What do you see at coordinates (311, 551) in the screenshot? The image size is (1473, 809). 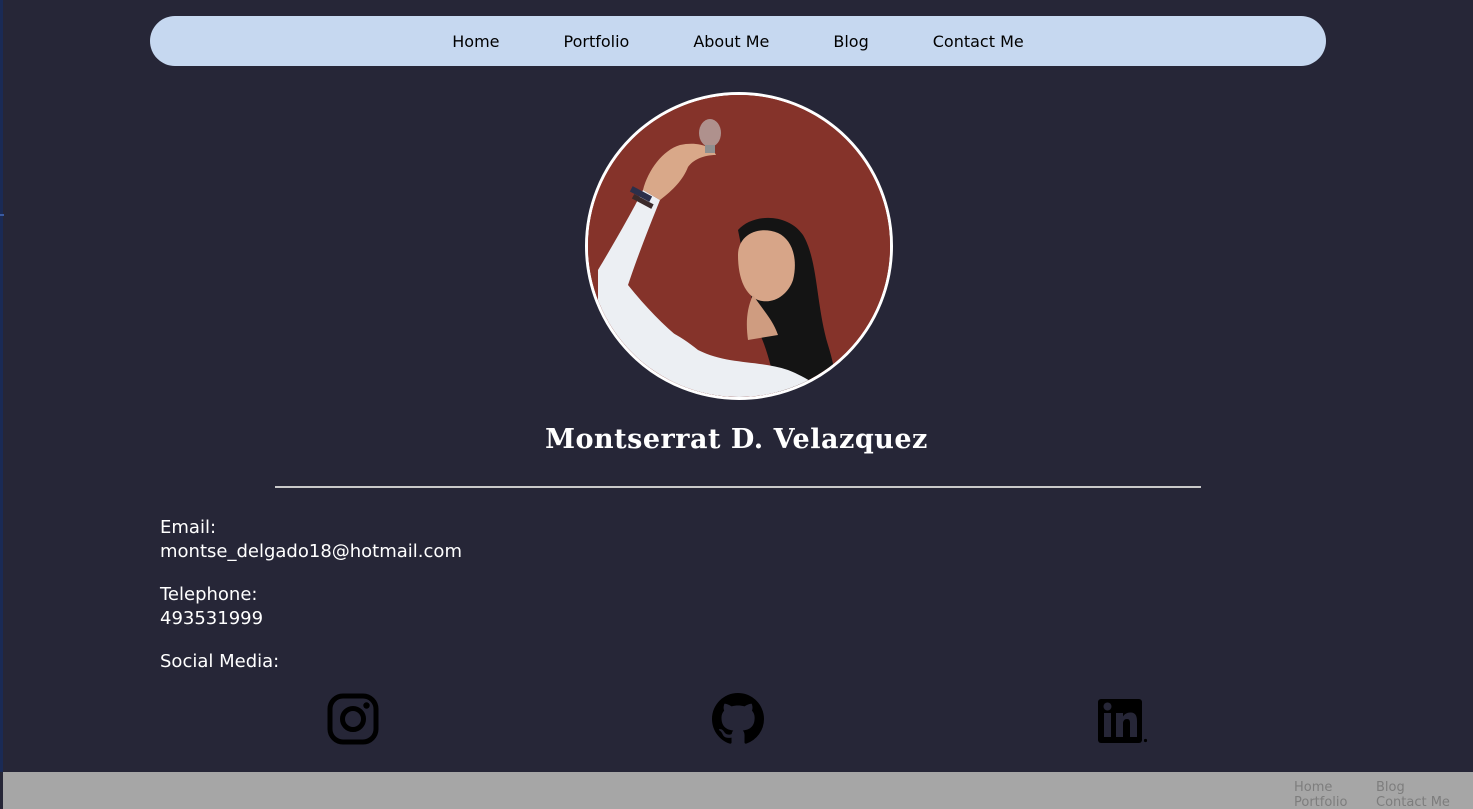 I see `email-value: montse_delgado18@hotmail.com` at bounding box center [311, 551].